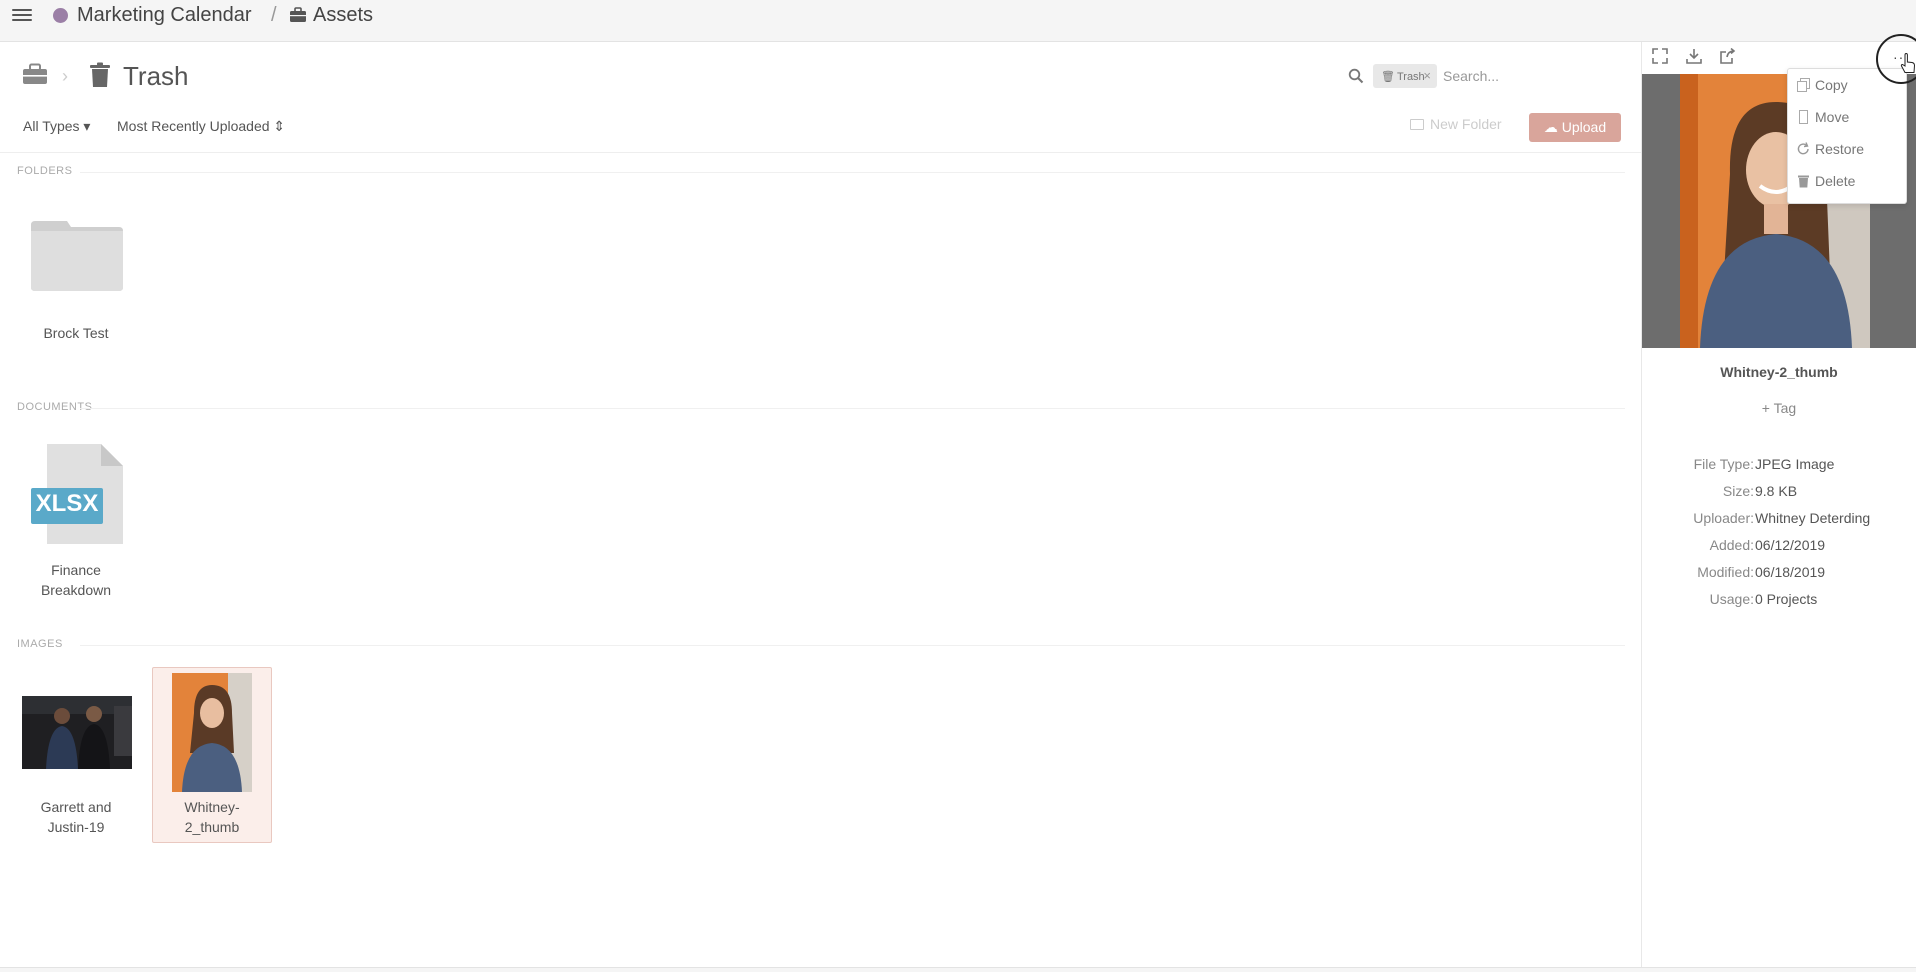 Image resolution: width=1916 pixels, height=972 pixels. What do you see at coordinates (1803, 117) in the screenshot?
I see `move-icon` at bounding box center [1803, 117].